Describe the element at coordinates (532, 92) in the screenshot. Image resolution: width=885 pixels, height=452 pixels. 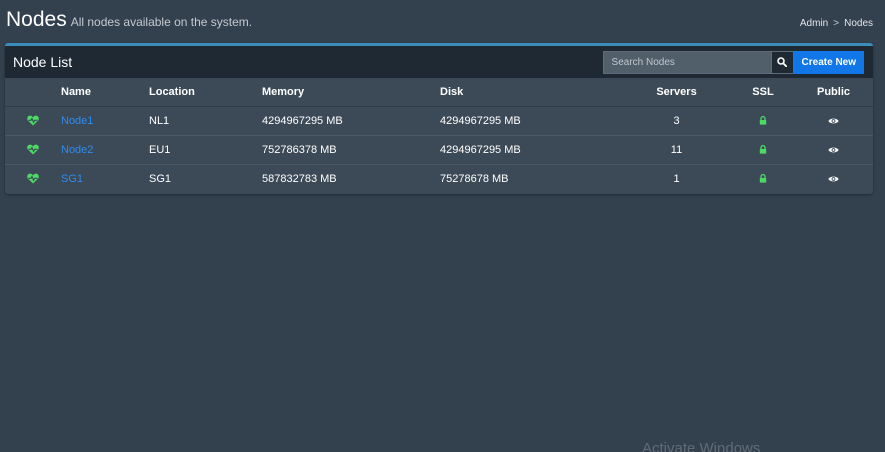
I see `column-header-disk: Disk` at that location.